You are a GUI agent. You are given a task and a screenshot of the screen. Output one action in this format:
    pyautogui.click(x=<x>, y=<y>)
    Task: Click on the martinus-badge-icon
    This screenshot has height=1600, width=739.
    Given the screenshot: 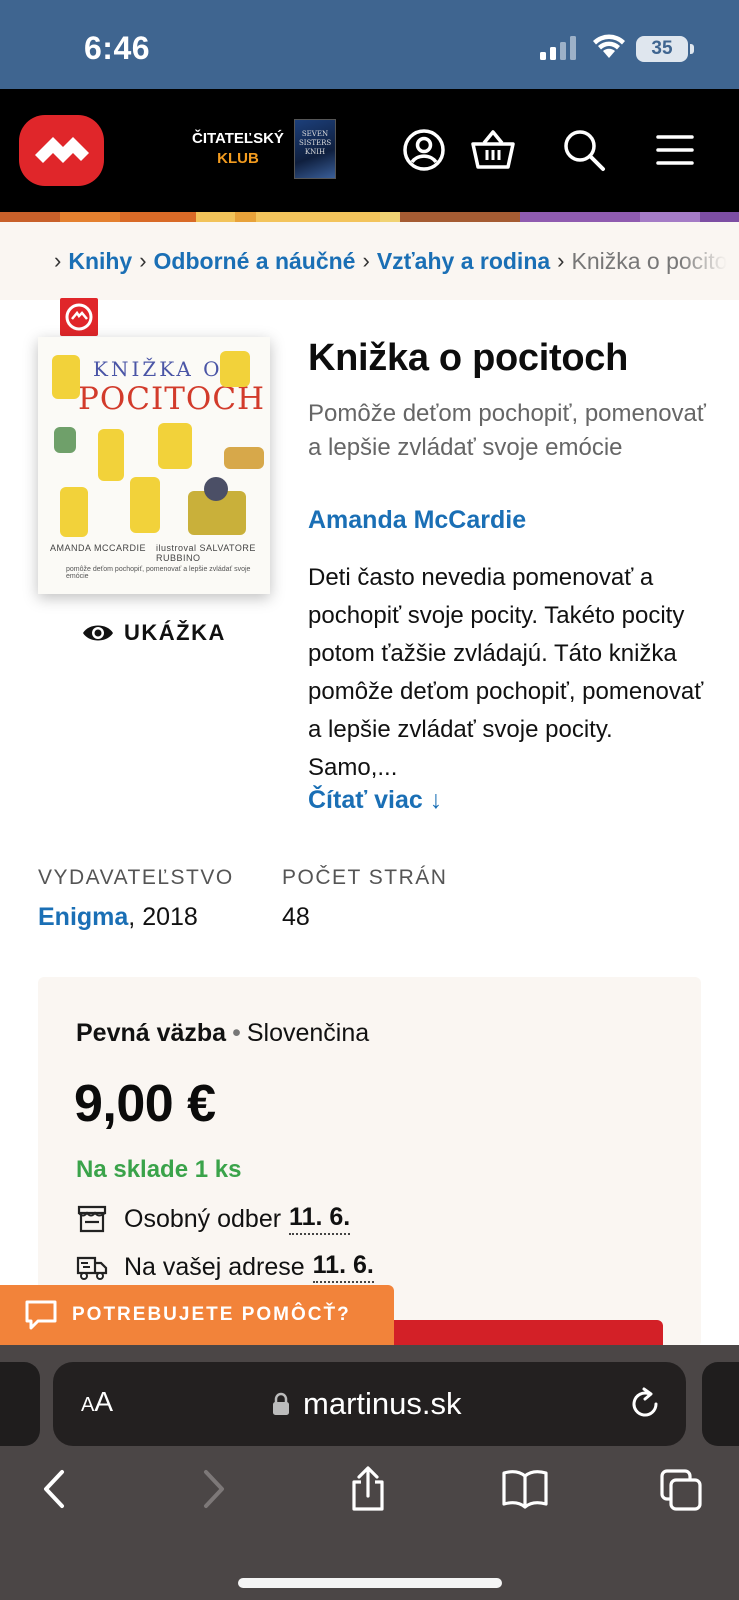 What is the action you would take?
    pyautogui.click(x=79, y=317)
    